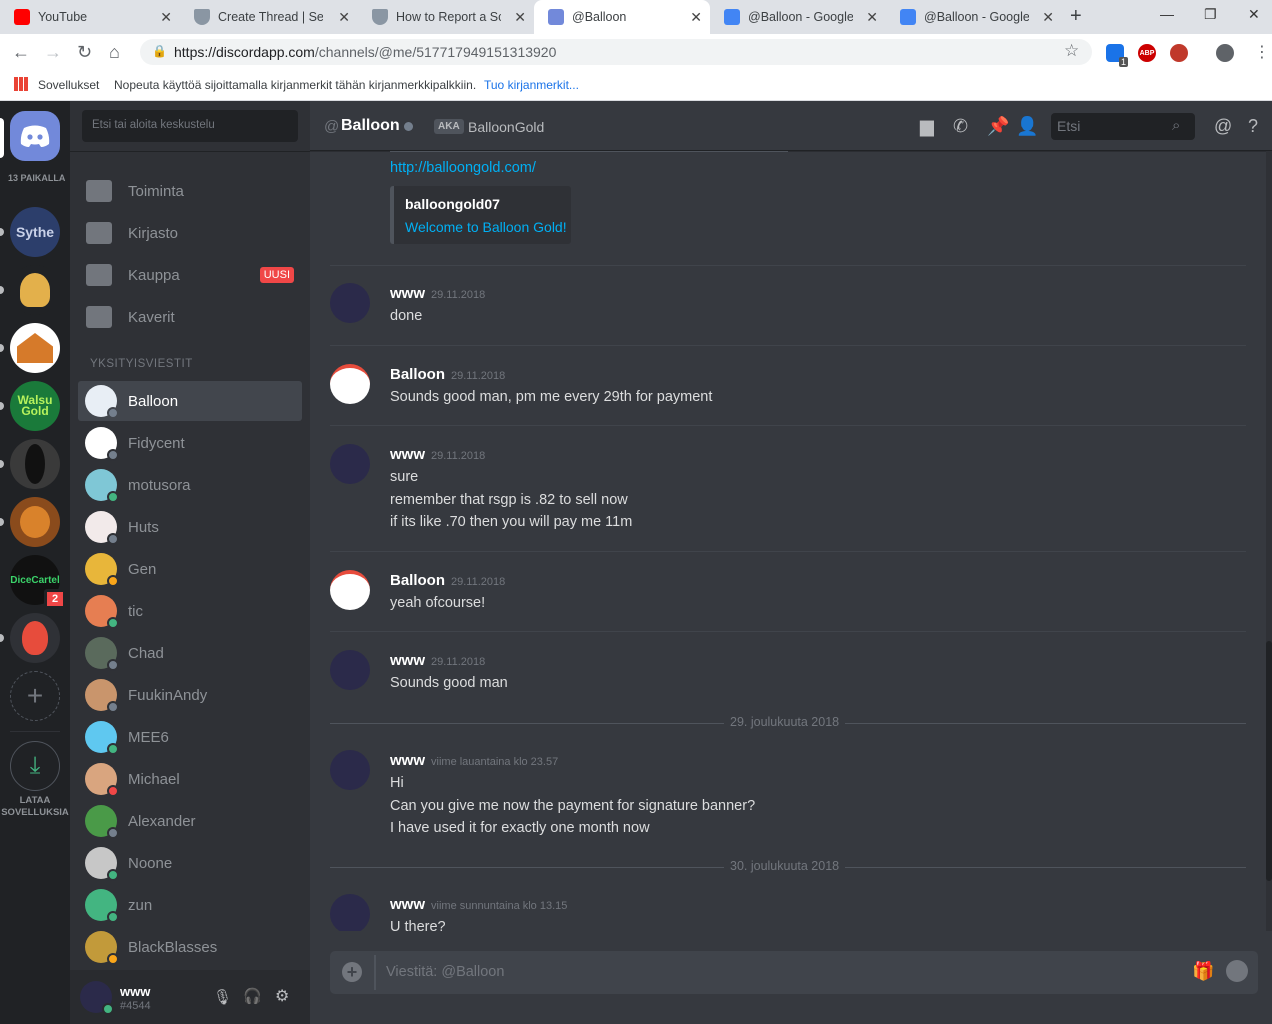  I want to click on tab-balloon-active: @Balloon ✕, so click(622, 17).